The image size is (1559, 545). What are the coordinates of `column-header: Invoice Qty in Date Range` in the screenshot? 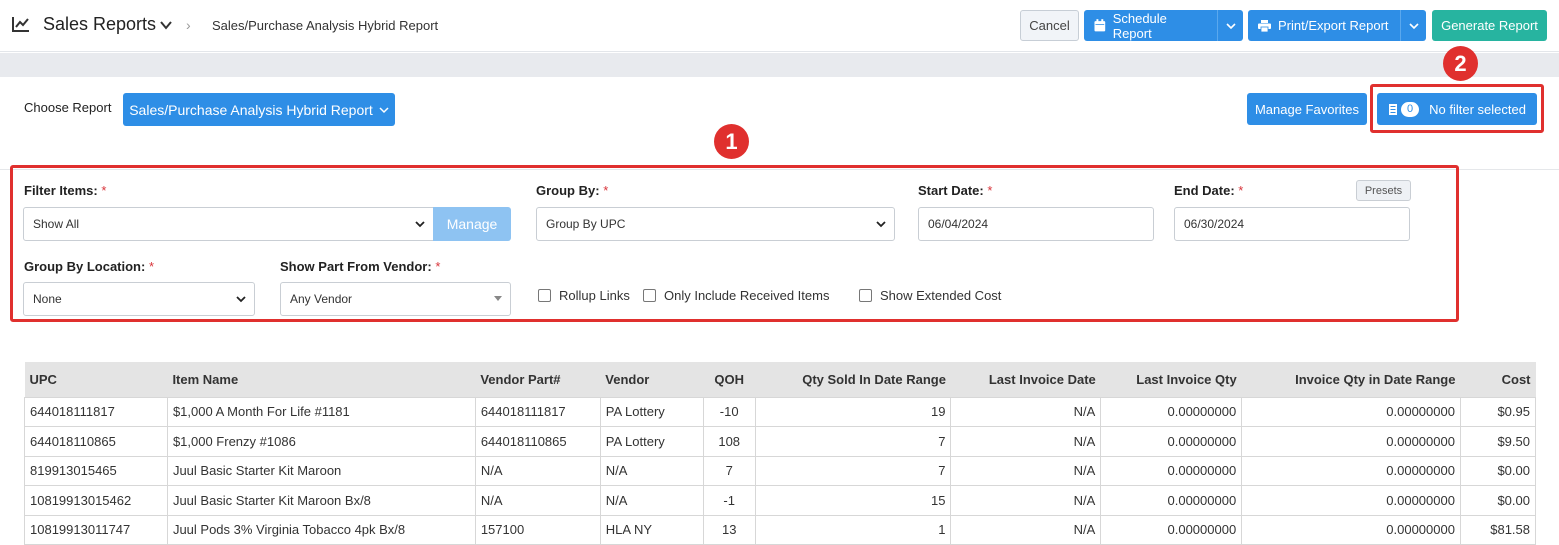 It's located at (1351, 379).